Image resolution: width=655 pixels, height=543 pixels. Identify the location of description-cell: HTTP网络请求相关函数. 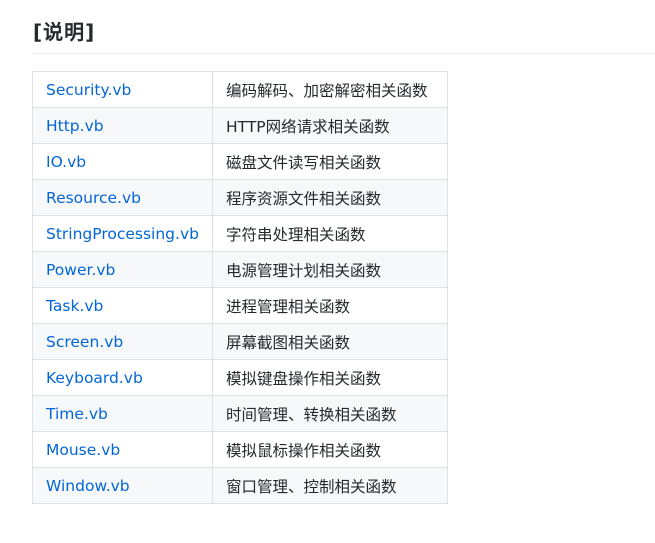
(329, 125).